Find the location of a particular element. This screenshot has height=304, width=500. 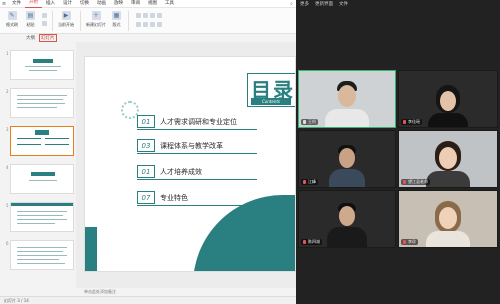

underline-icon is located at coordinates (152, 15).